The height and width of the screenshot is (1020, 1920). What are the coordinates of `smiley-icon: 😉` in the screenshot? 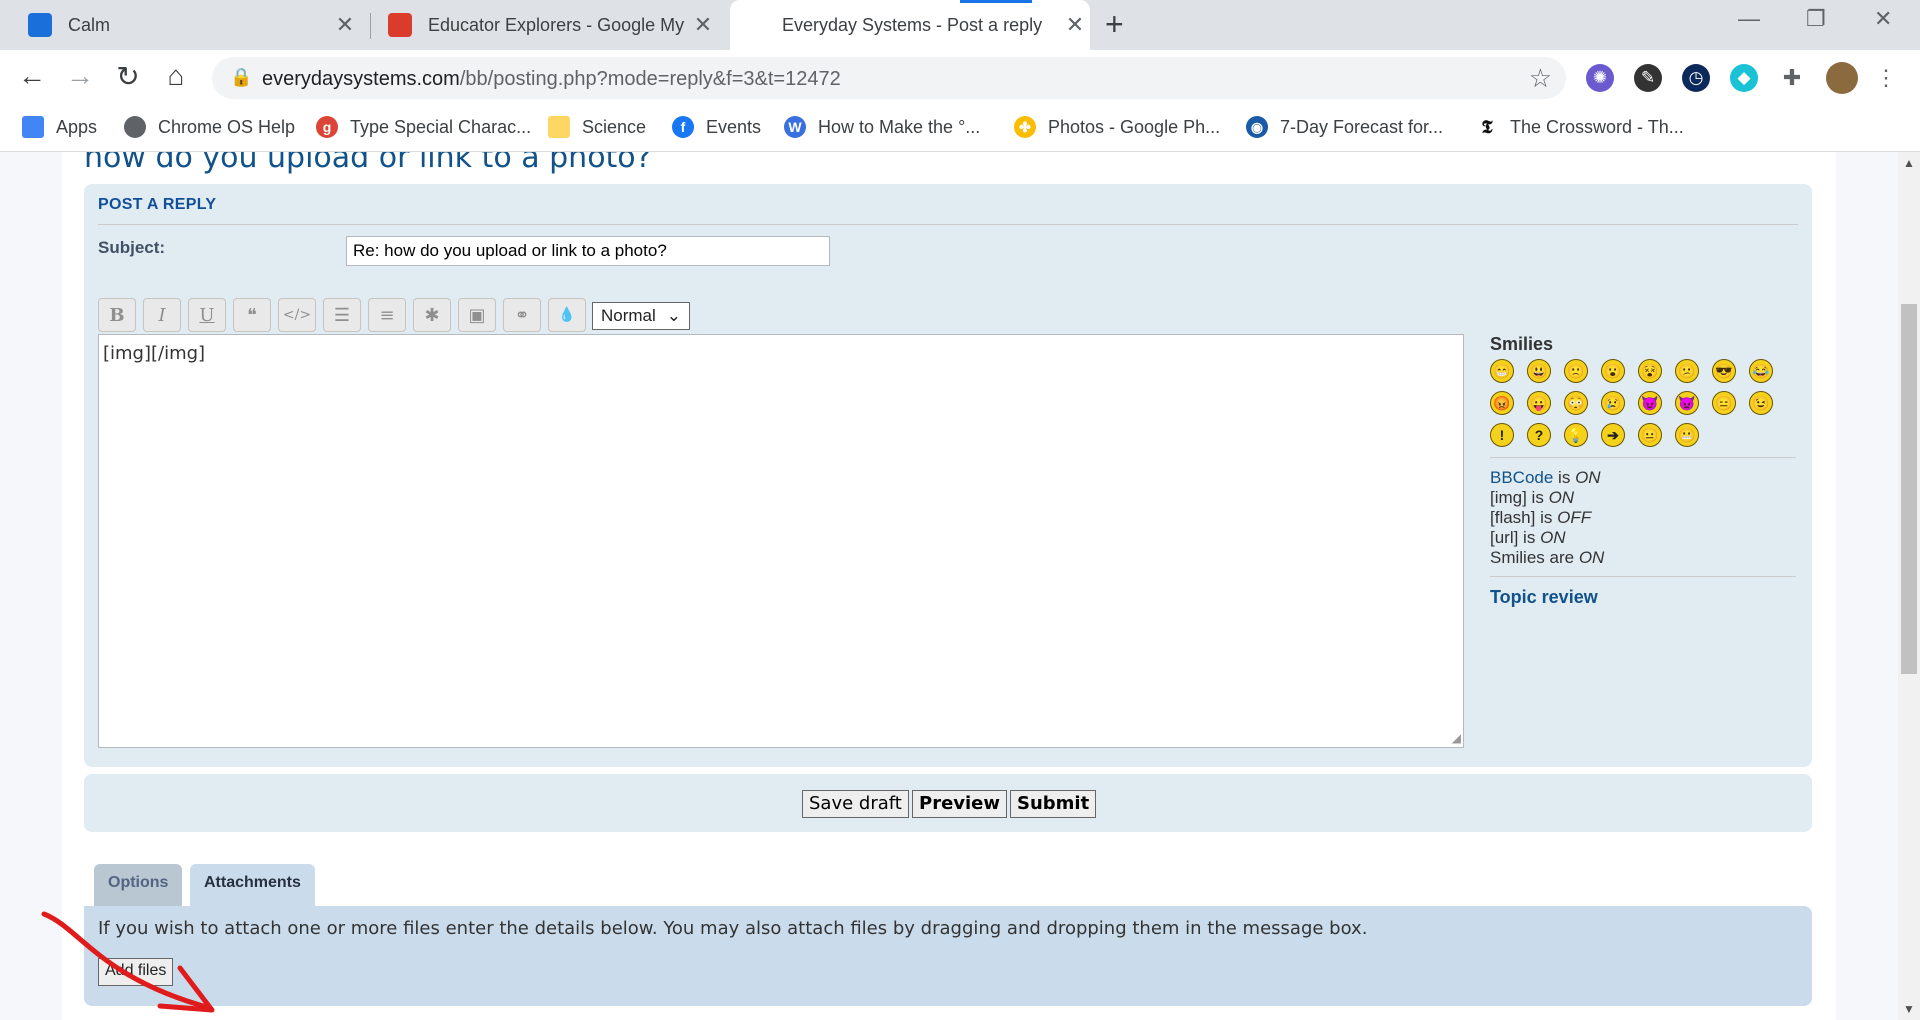 It's located at (1761, 403).